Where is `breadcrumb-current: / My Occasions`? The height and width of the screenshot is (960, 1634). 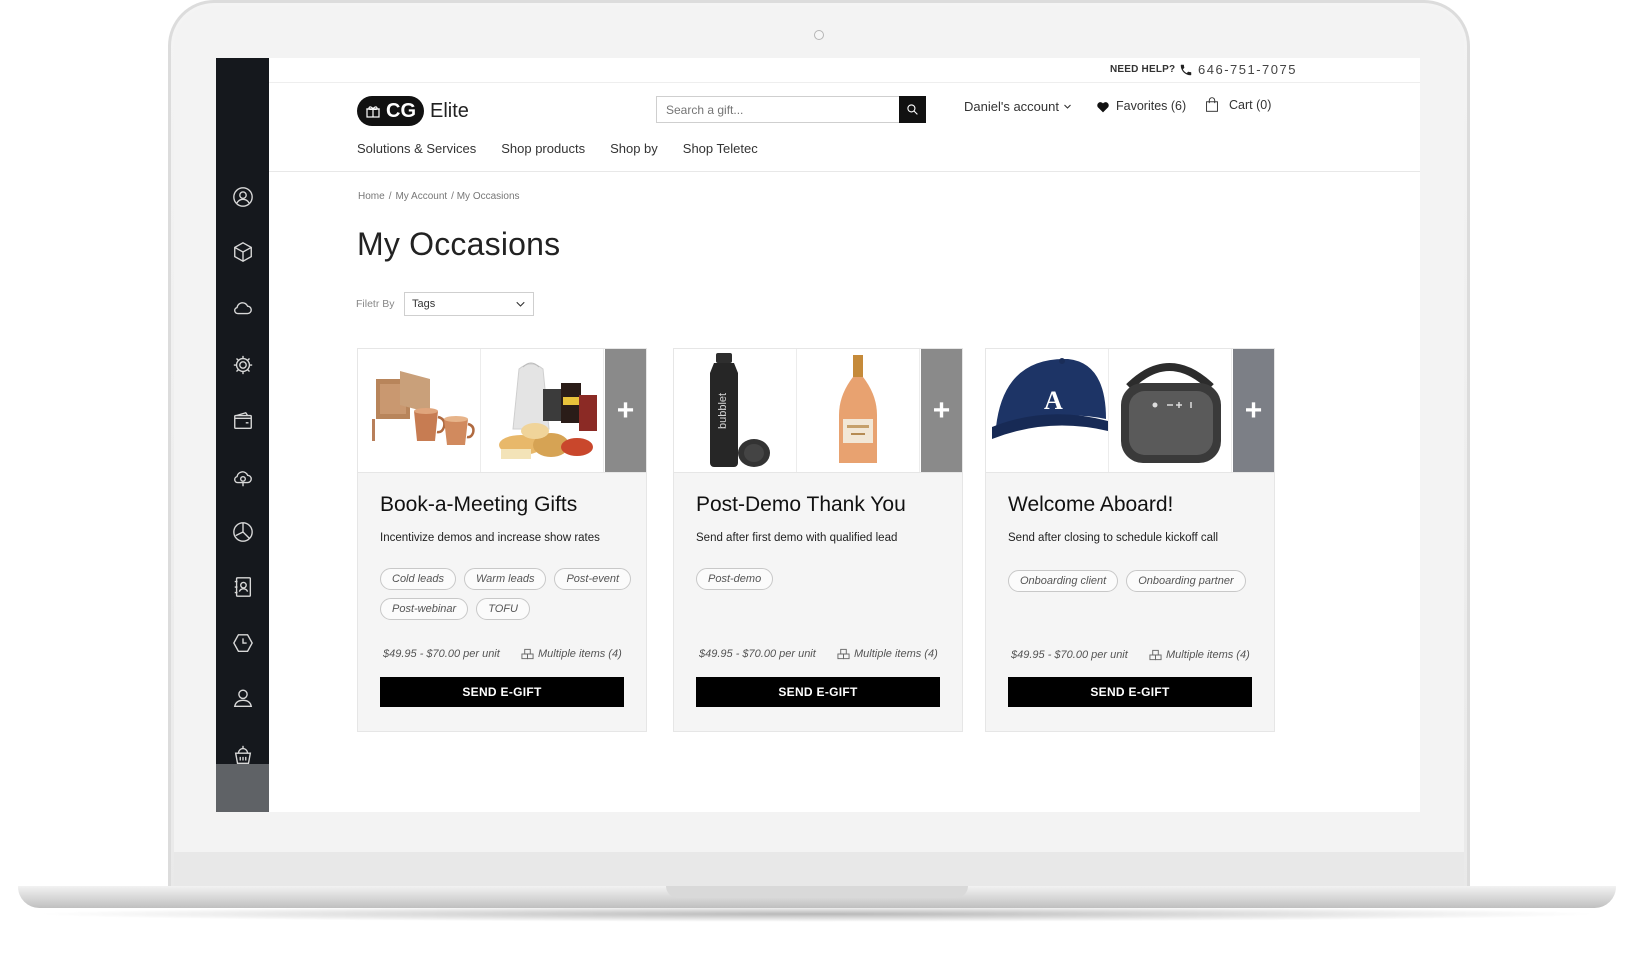 breadcrumb-current: / My Occasions is located at coordinates (485, 196).